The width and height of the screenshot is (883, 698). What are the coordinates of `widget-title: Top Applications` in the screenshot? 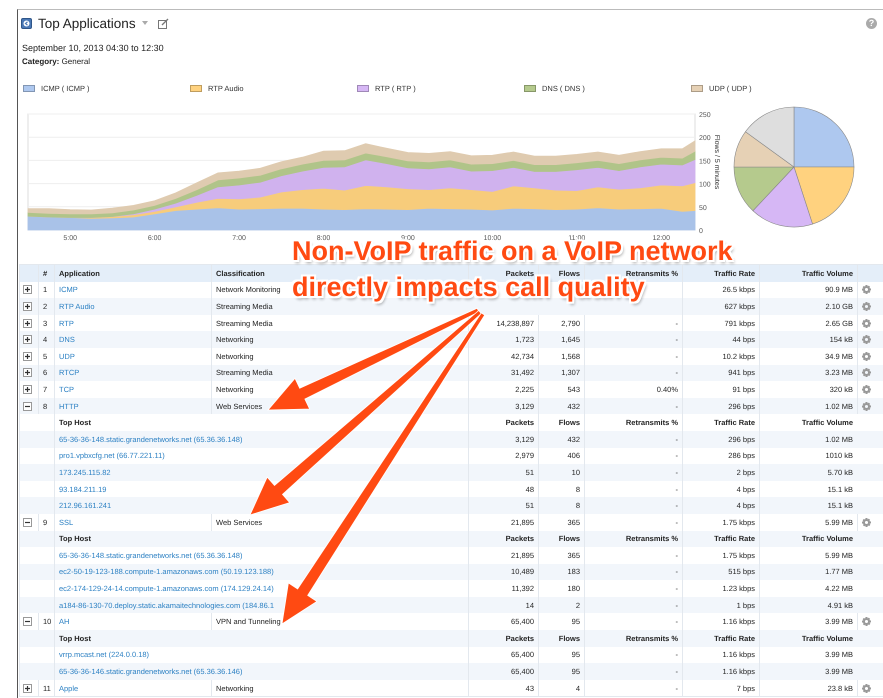 It's located at (87, 23).